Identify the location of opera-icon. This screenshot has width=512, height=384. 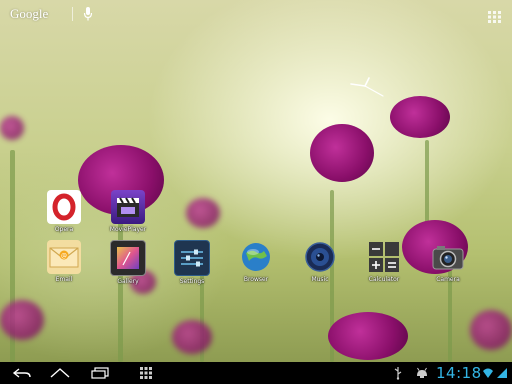
(64, 207).